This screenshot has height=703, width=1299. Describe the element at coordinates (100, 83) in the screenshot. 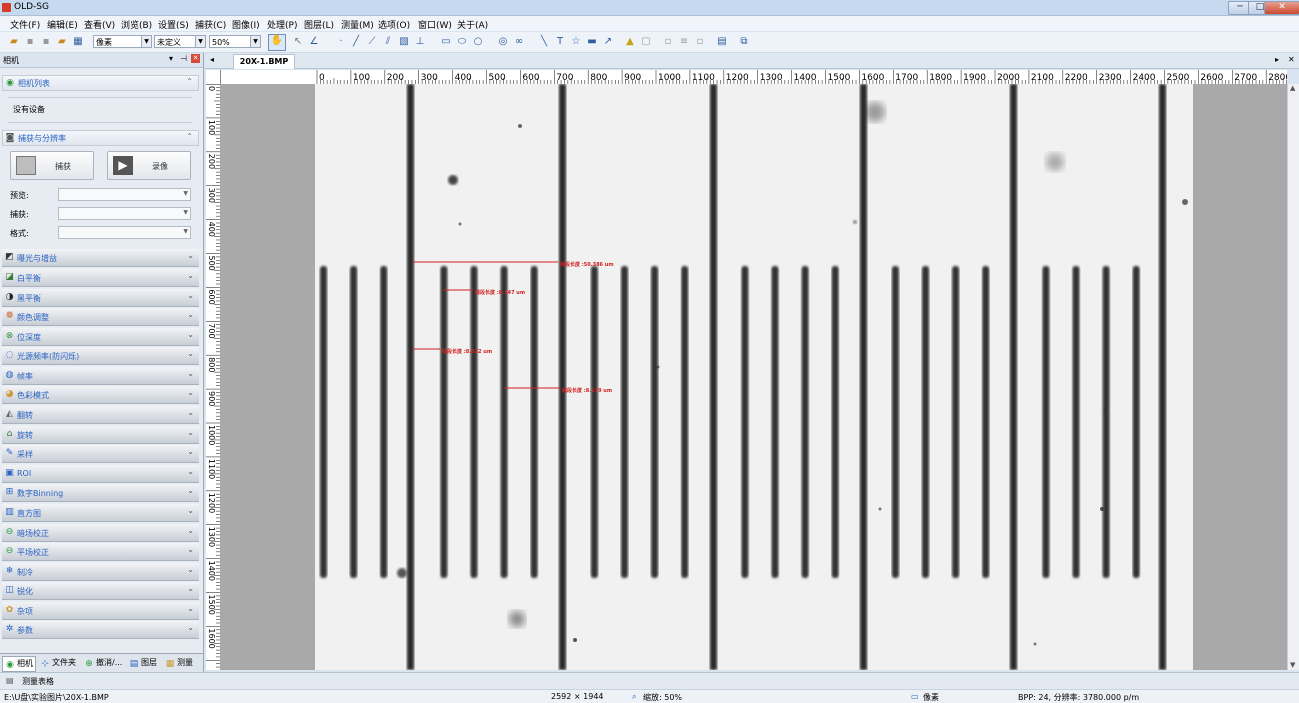

I see `camera-list-header: ◉ 相机列表 ⌃` at that location.